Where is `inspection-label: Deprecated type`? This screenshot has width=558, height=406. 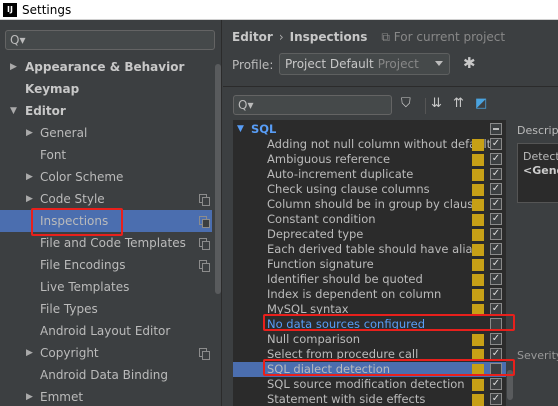 inspection-label: Deprecated type is located at coordinates (315, 234).